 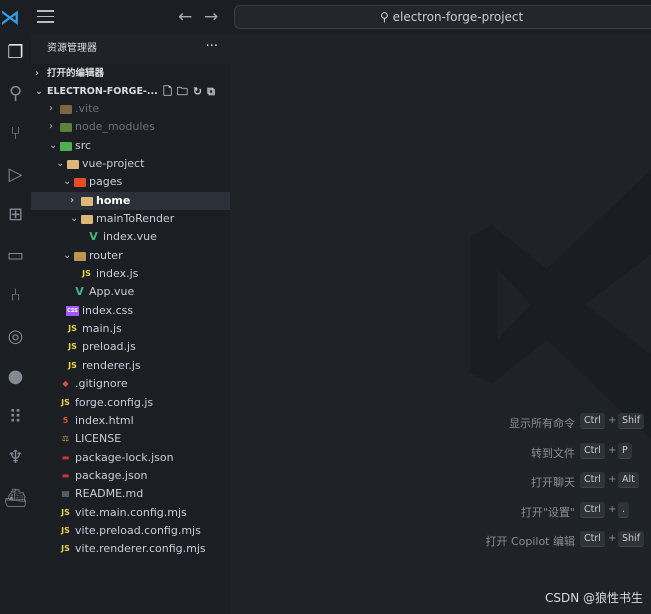 What do you see at coordinates (130, 439) in the screenshot?
I see `tree-file: ⚖ LICENSE` at bounding box center [130, 439].